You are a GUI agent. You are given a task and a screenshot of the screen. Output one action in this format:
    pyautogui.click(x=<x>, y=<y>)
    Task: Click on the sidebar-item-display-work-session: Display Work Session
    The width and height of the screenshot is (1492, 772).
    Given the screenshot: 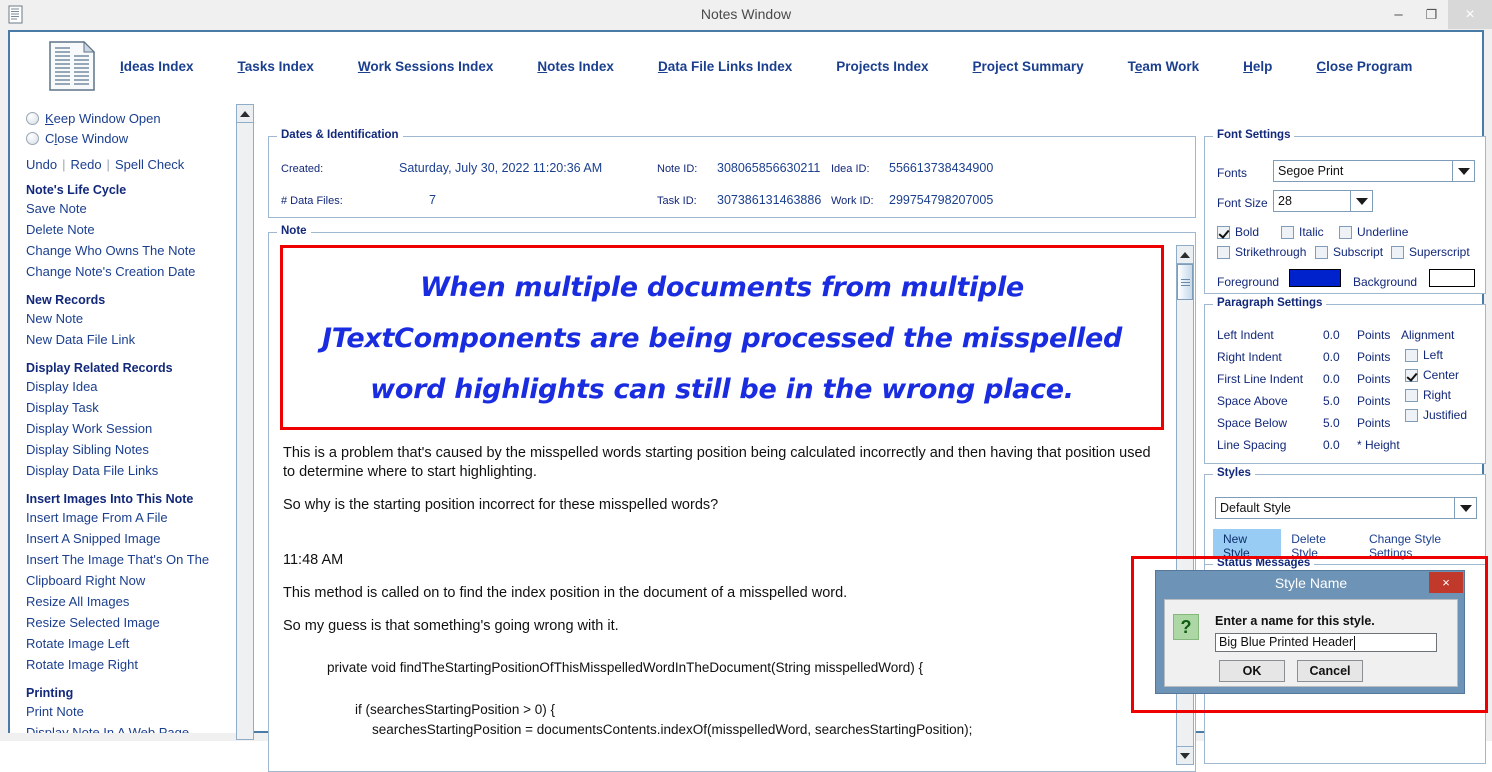 What is the action you would take?
    pyautogui.click(x=121, y=428)
    